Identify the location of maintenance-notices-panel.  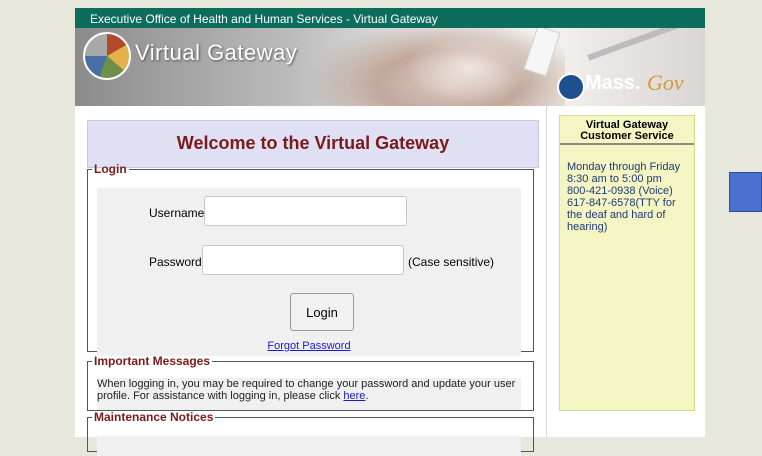
(309, 446).